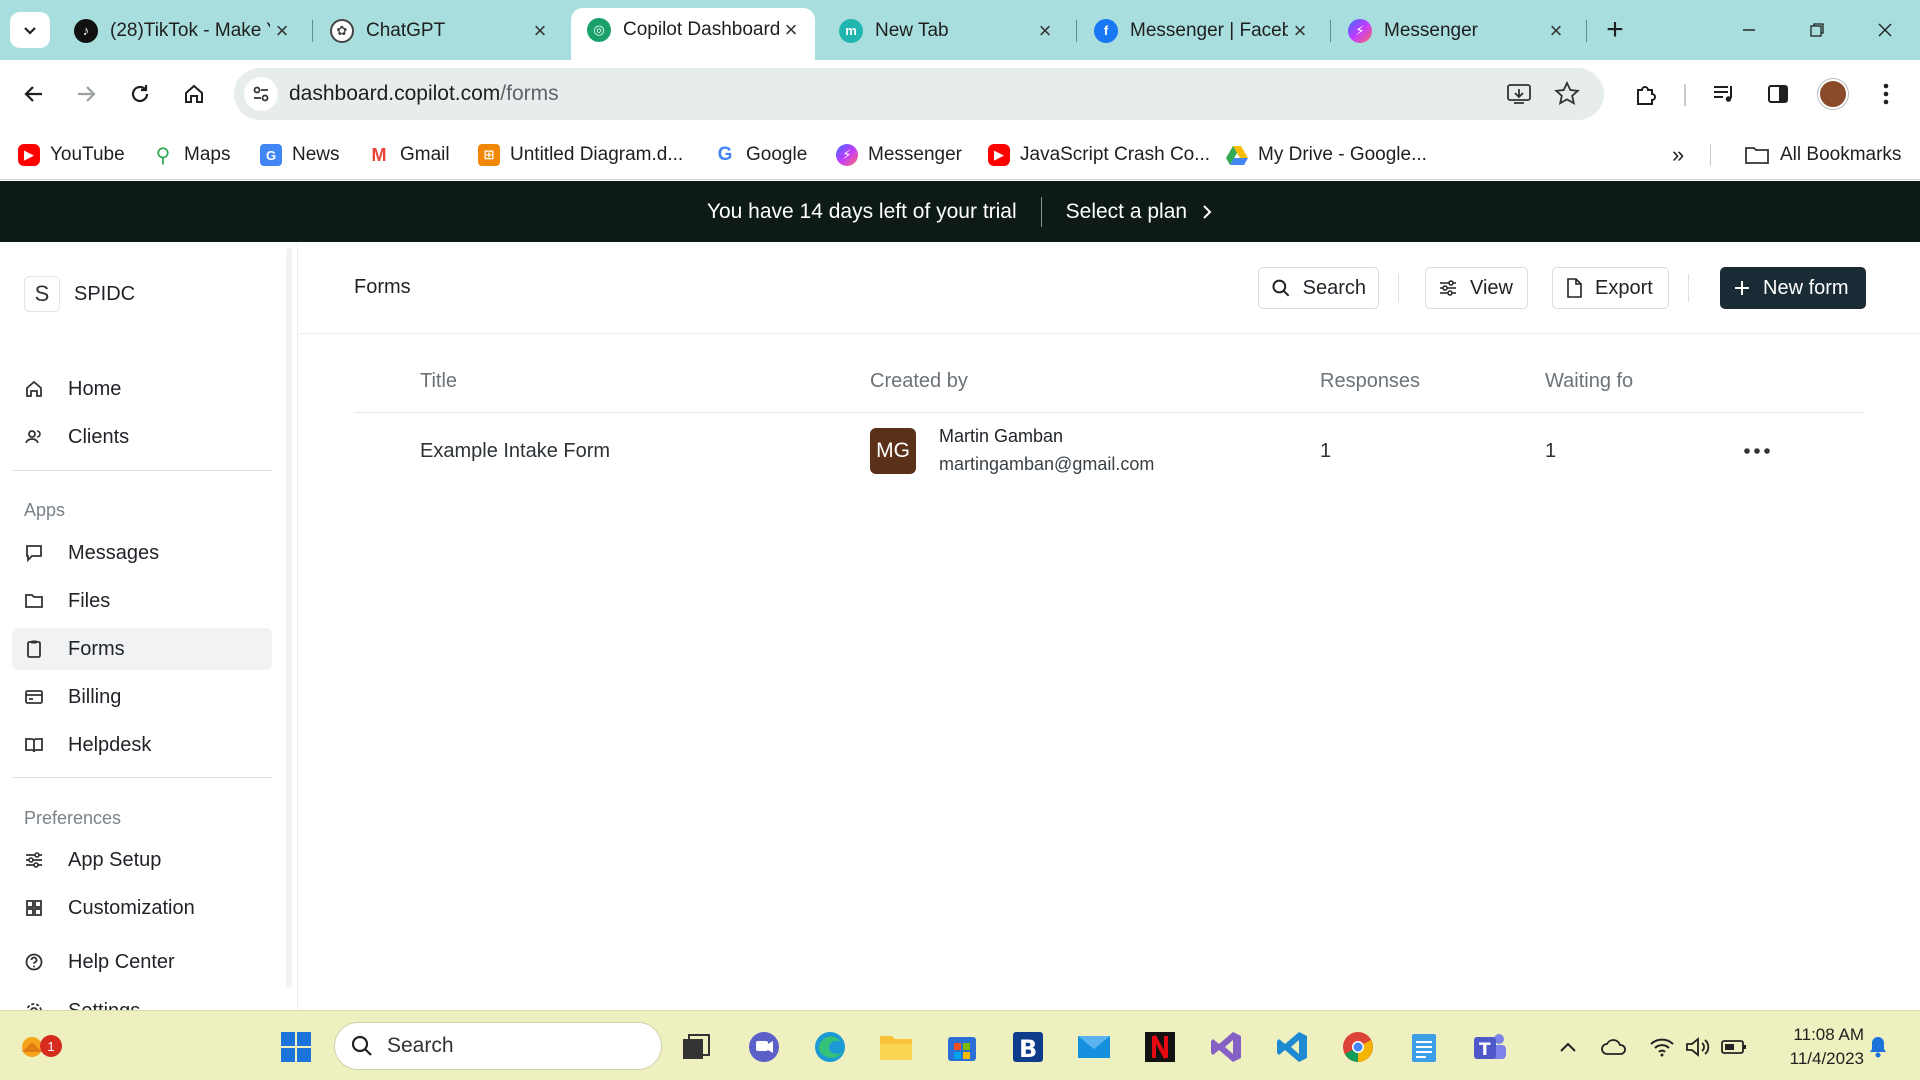 This screenshot has width=1920, height=1080. I want to click on taskbar-app-booking: B, so click(1028, 1047).